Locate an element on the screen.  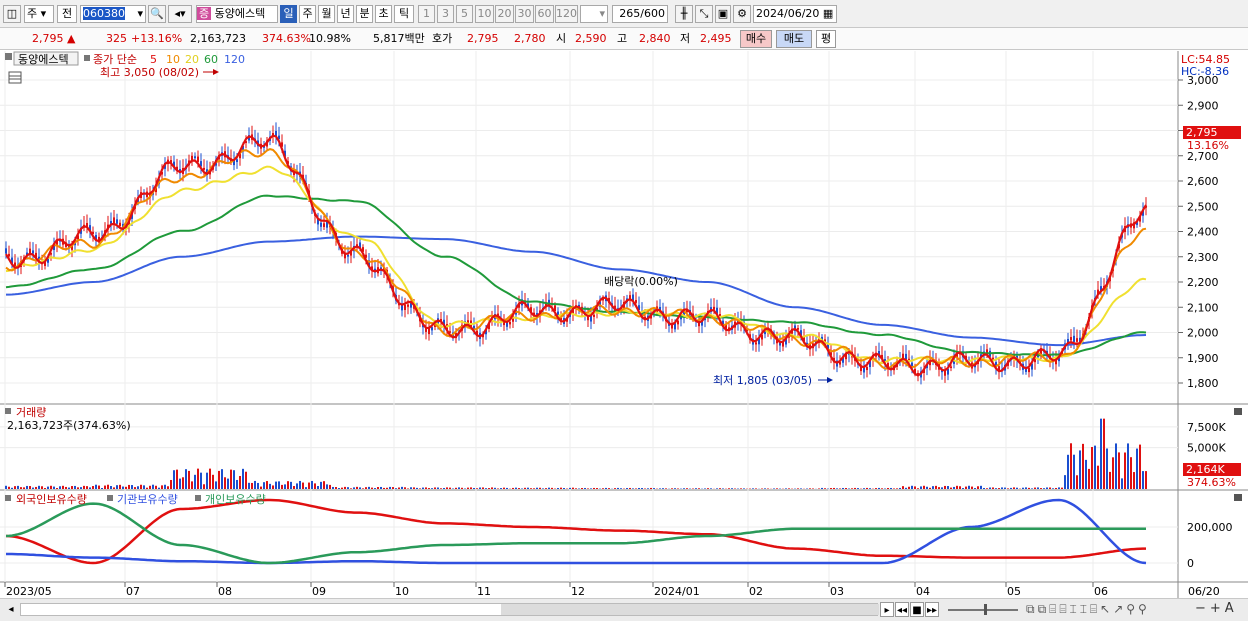
scroll-right-icon: ▸ is located at coordinates (887, 609).